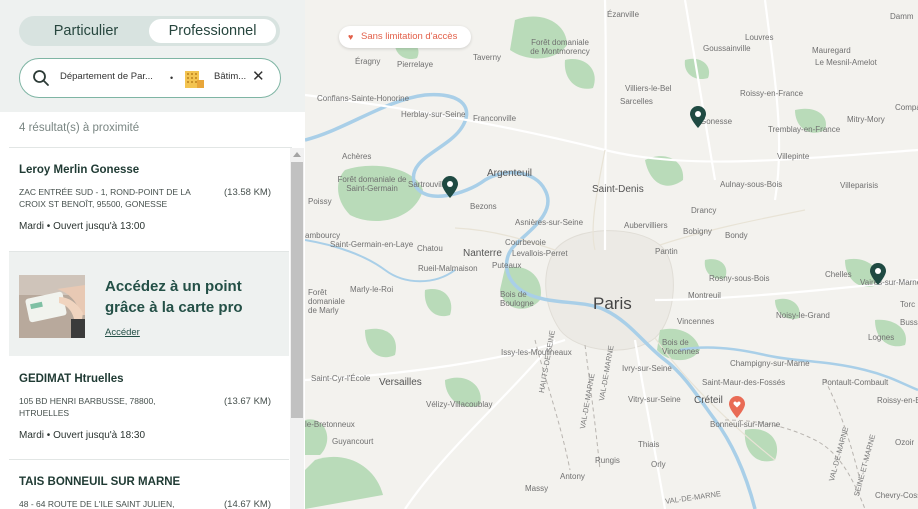  I want to click on map-label: Vaires-sur-Marne, so click(889, 282).